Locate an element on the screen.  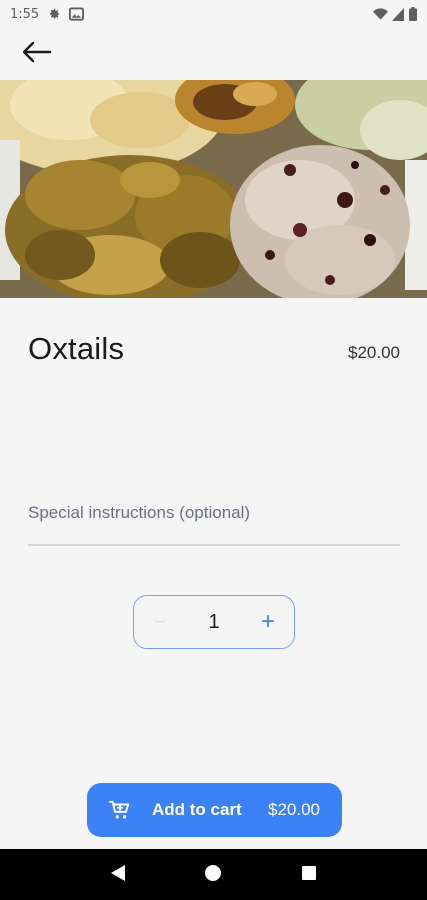
nav-recents-button is located at coordinates (309, 875).